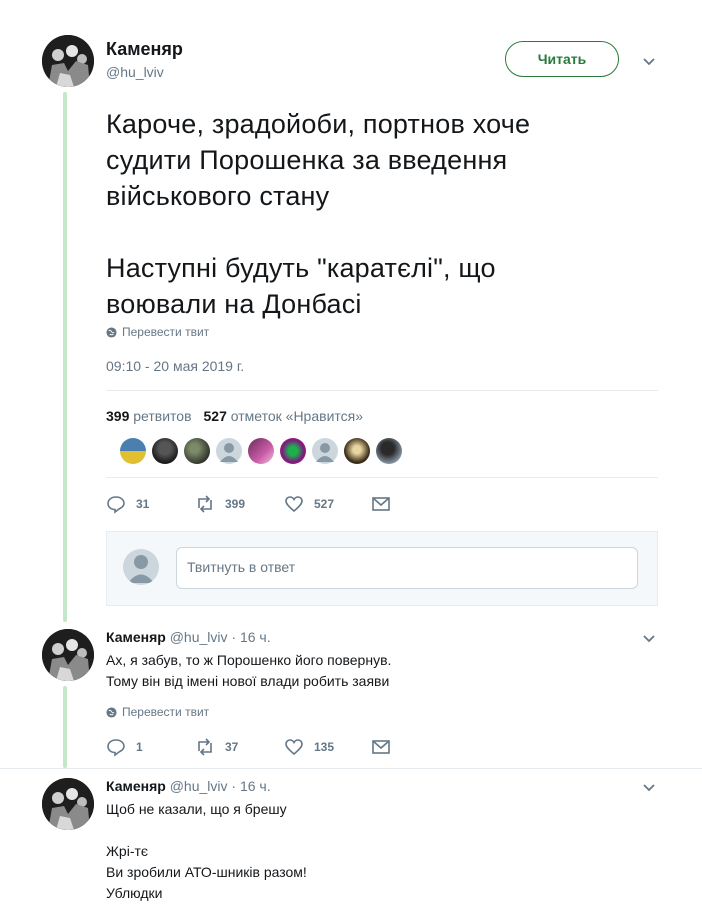 Image resolution: width=702 pixels, height=915 pixels. Describe the element at coordinates (196, 809) in the screenshot. I see `reply-text-line: Щоб не казали, що я брешу` at that location.